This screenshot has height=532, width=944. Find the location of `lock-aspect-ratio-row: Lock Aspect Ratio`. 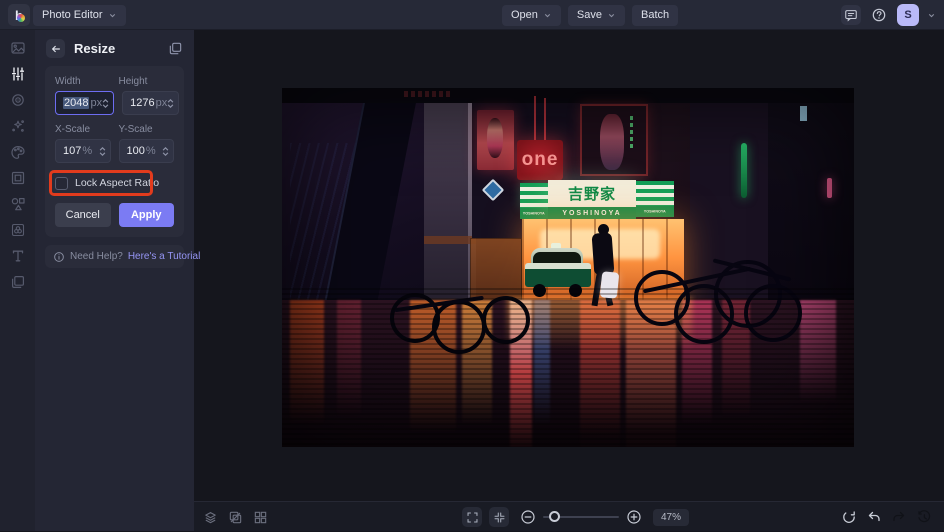

lock-aspect-ratio-row: Lock Aspect Ratio is located at coordinates (114, 183).